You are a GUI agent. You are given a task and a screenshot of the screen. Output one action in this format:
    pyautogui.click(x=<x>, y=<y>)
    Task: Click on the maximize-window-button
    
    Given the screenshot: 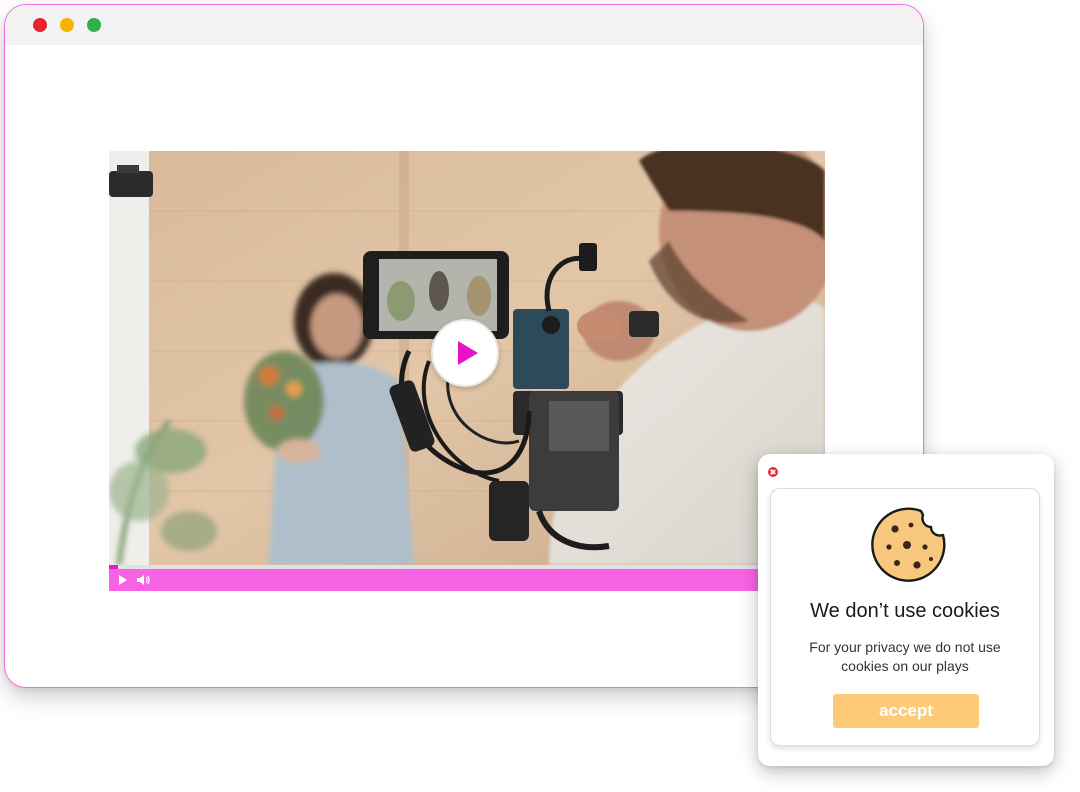 What is the action you would take?
    pyautogui.click(x=94, y=25)
    